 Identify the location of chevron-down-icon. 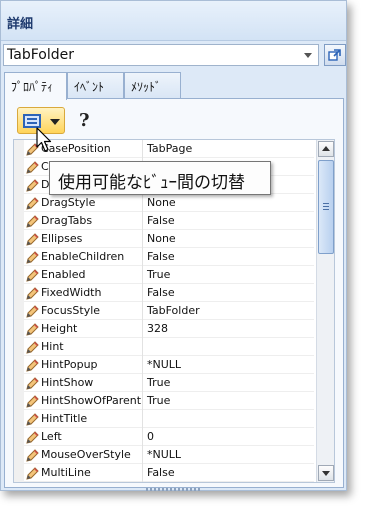
(308, 55).